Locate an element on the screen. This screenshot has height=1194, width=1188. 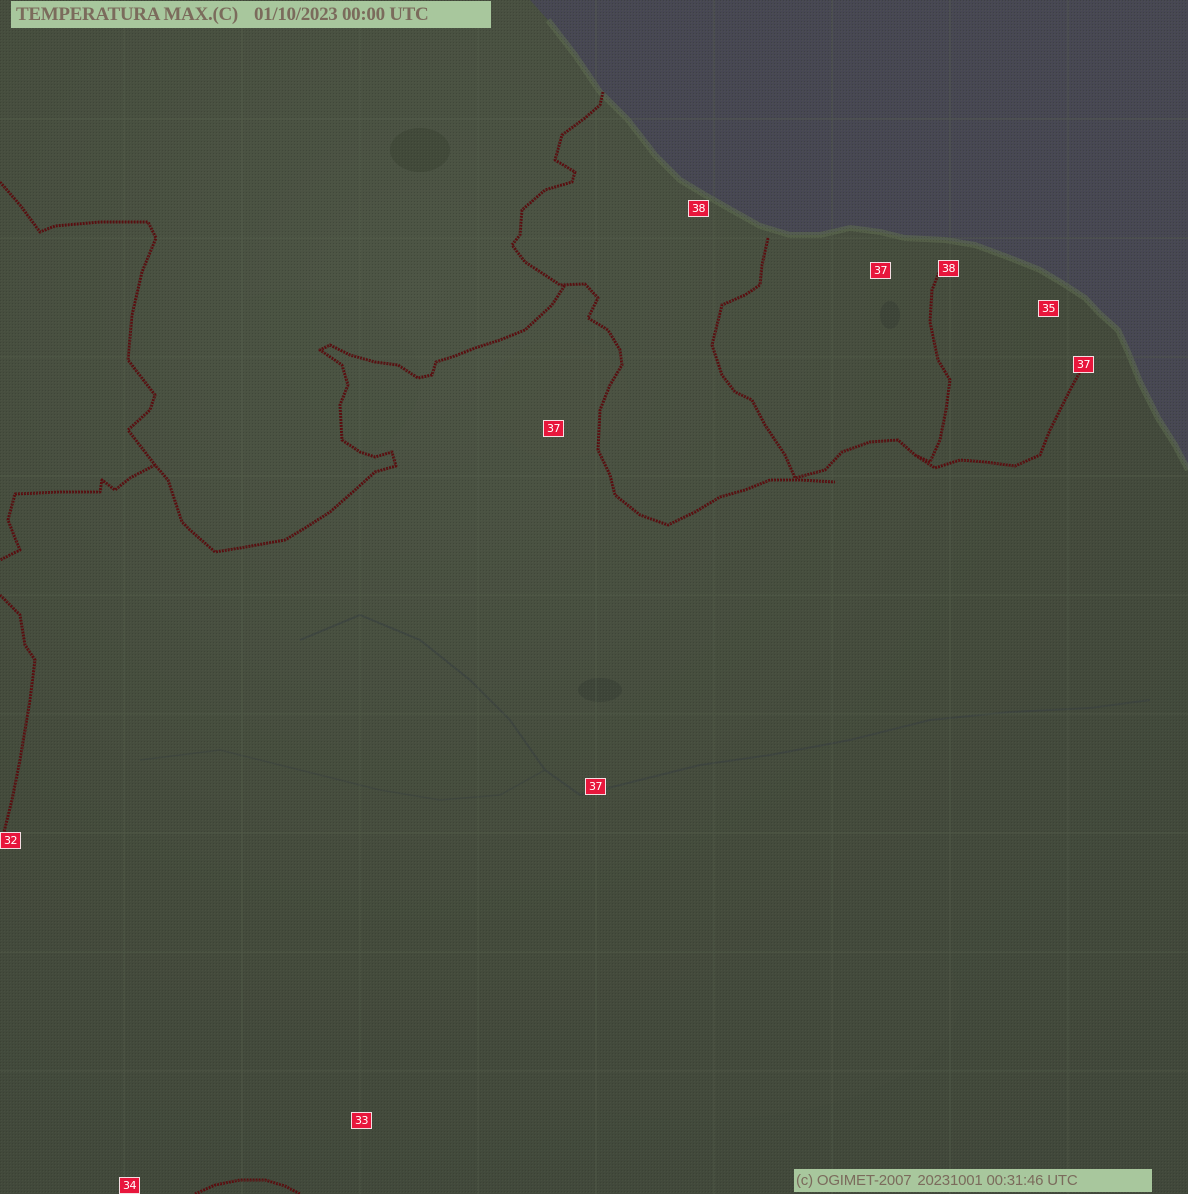
credit-timestamp: 20231001 00:31:46 UTC is located at coordinates (997, 1180).